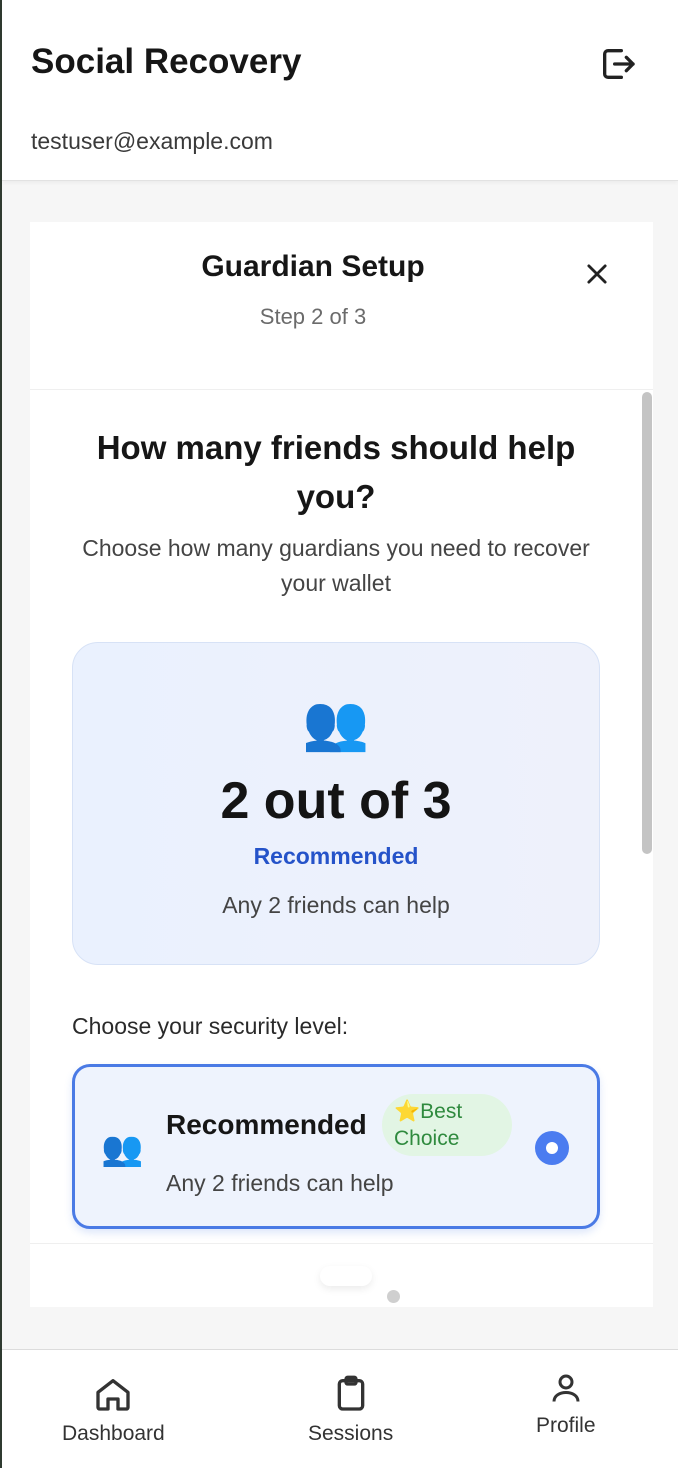 The width and height of the screenshot is (678, 1468). I want to click on nav-label-sessions: Sessions, so click(351, 1433).